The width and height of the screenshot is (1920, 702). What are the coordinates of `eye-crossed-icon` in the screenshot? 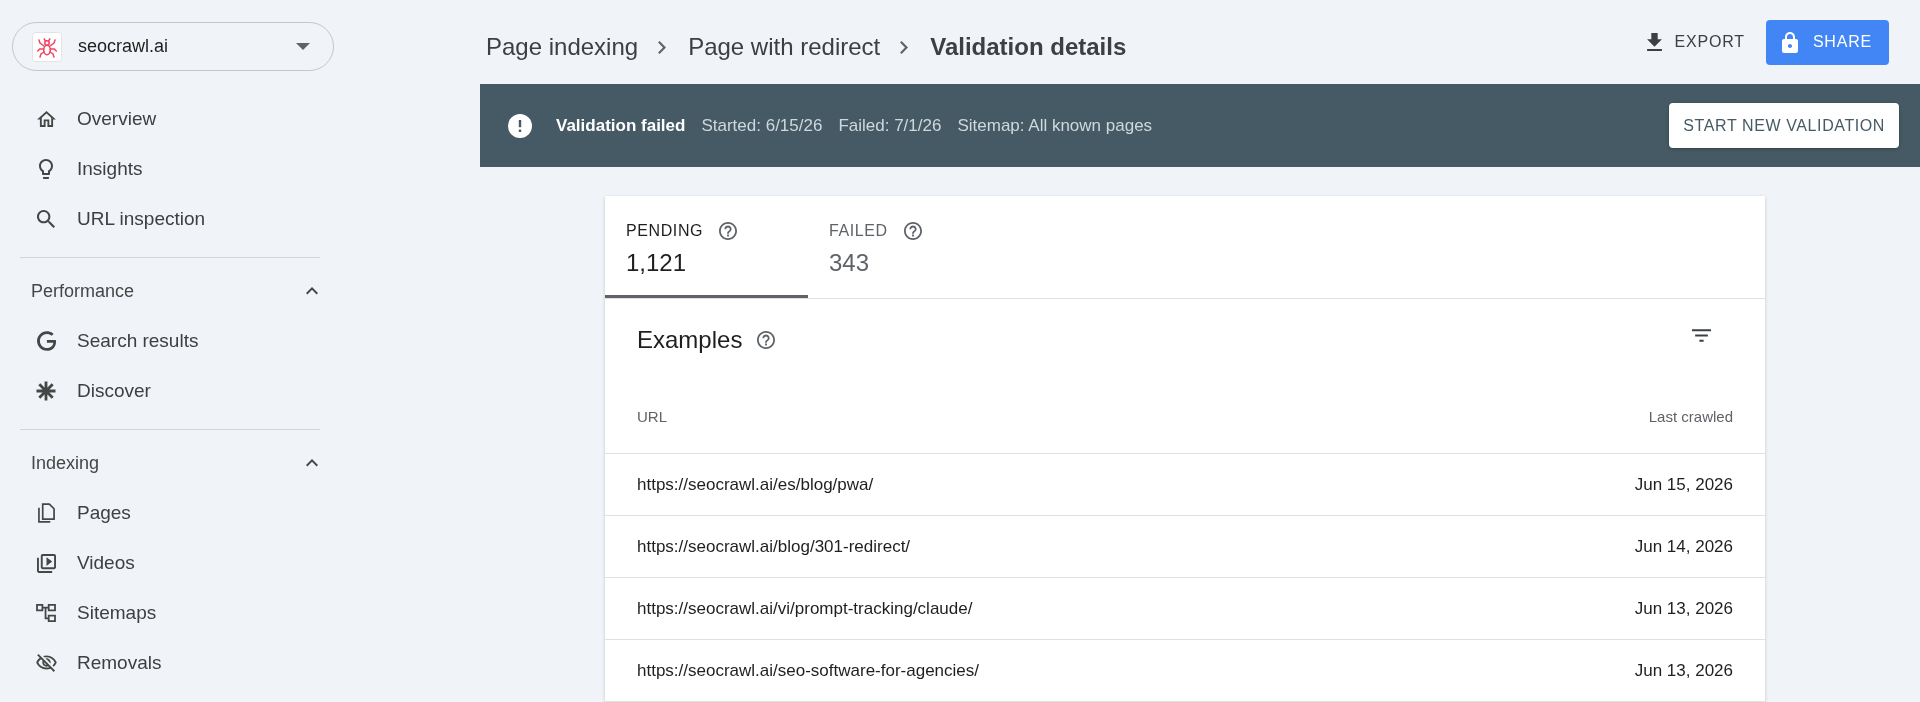 It's located at (46, 663).